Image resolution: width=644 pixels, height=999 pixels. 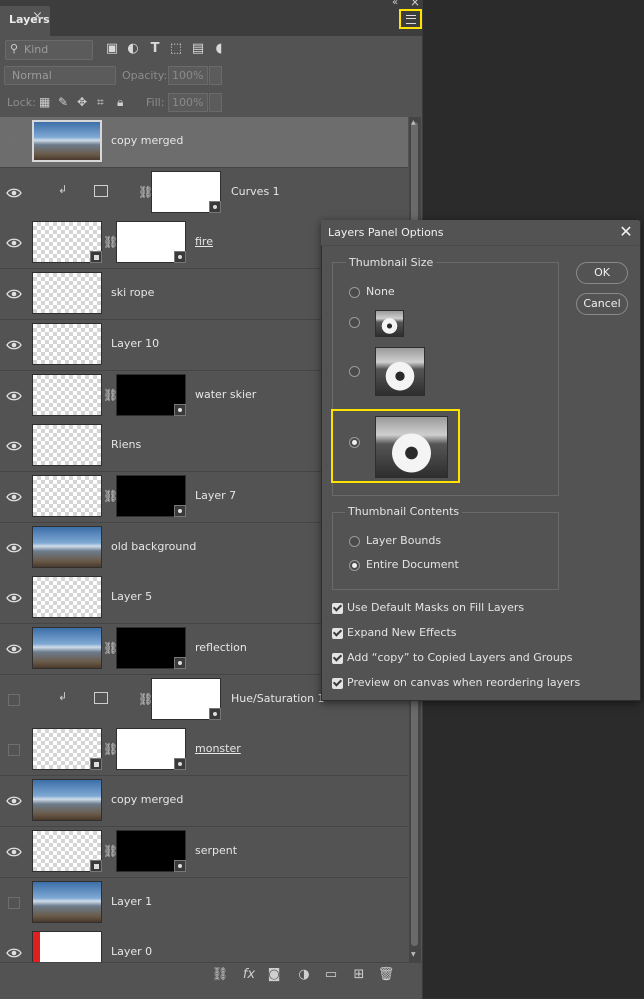 I want to click on fx-icon: fx, so click(x=249, y=975).